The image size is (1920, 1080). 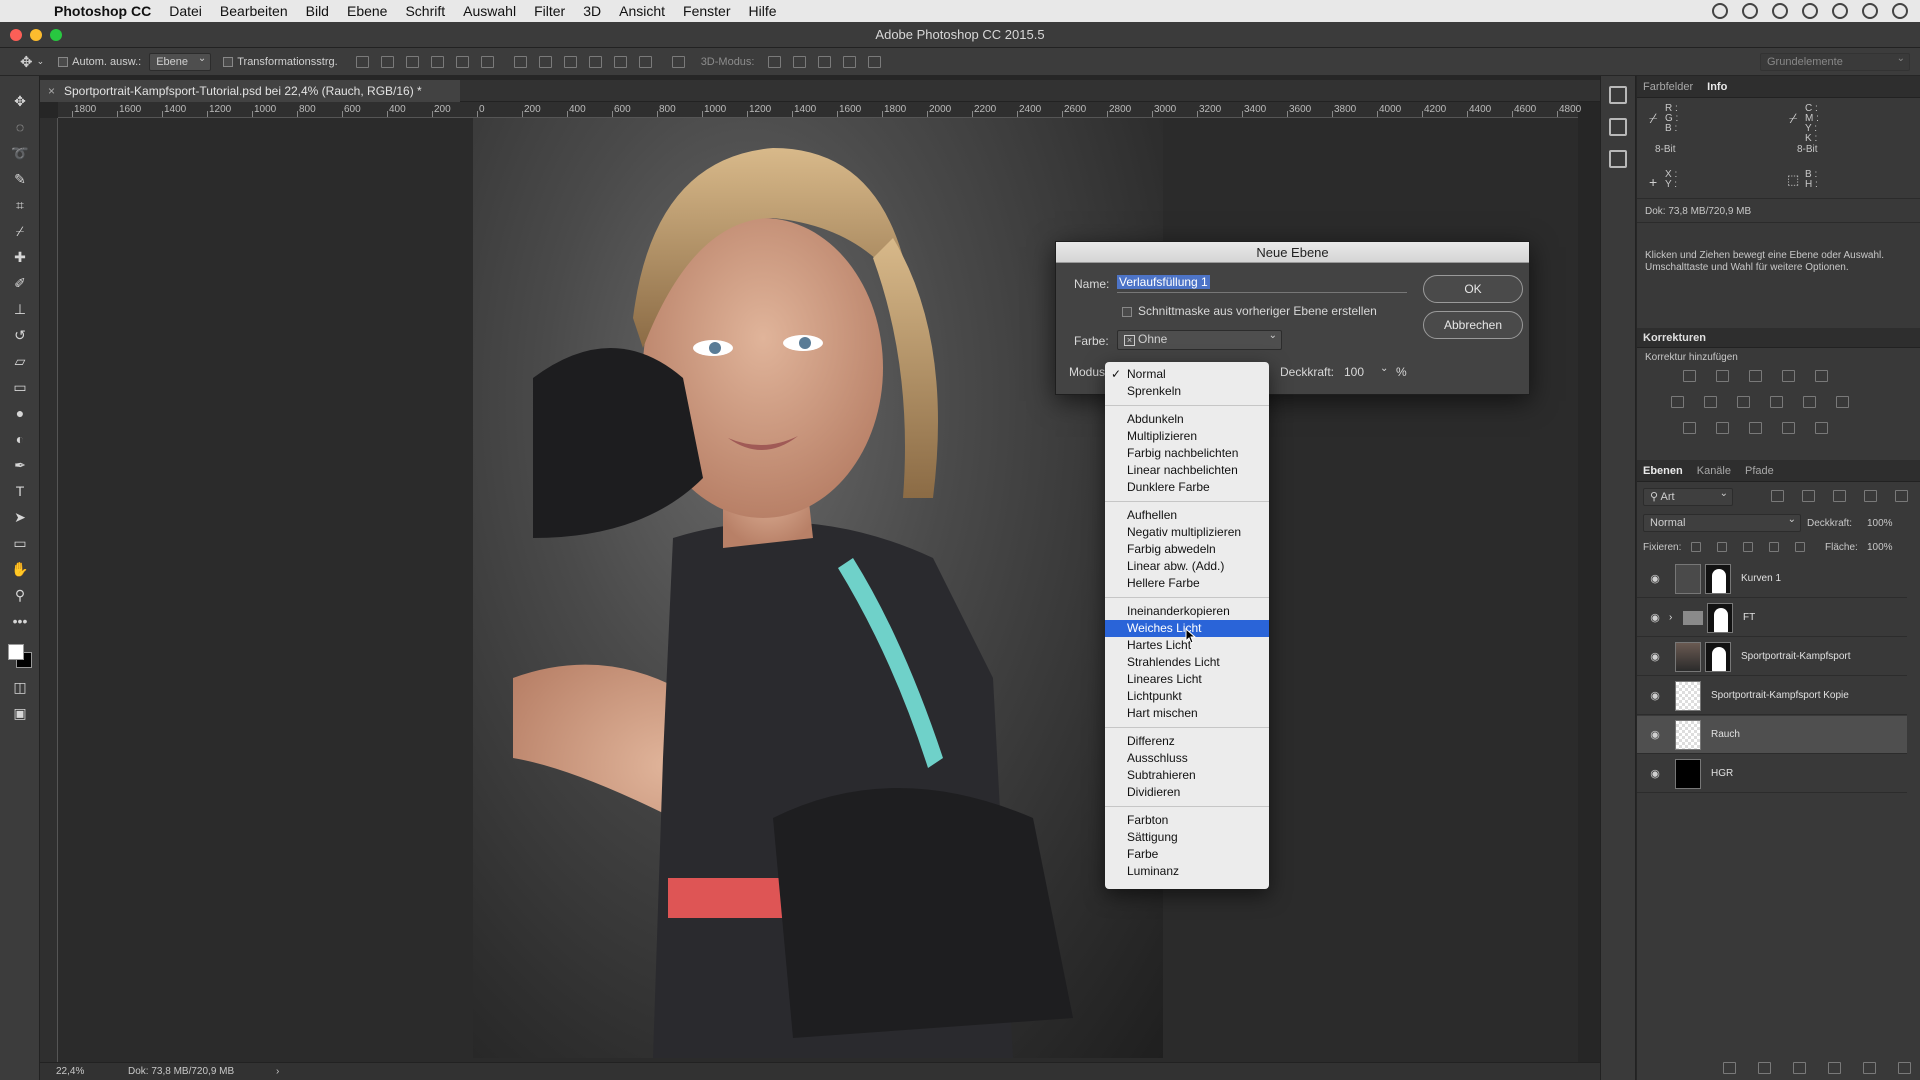 What do you see at coordinates (20, 465) in the screenshot?
I see `pen-tool-icon: ✒` at bounding box center [20, 465].